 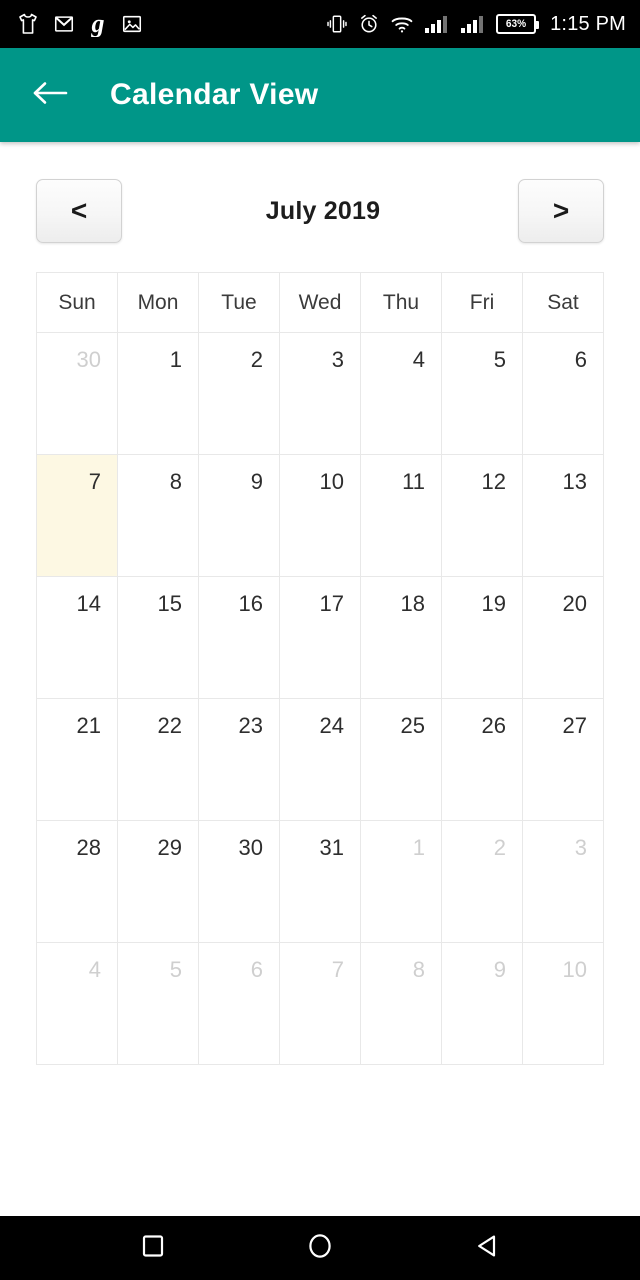 I want to click on status-bar-clock: 1:15 PM, so click(x=588, y=23).